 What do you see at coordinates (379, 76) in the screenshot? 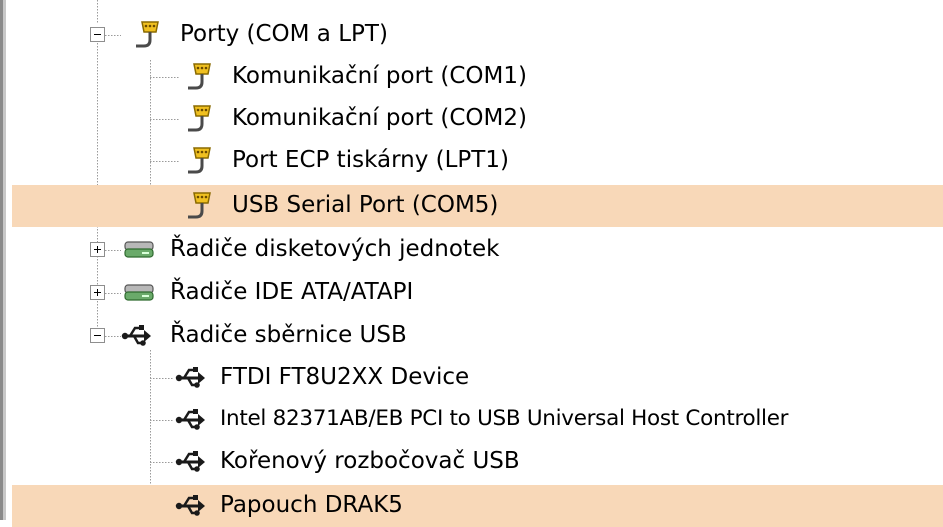
I see `tree-node-label: Komunikační port (COM1)` at bounding box center [379, 76].